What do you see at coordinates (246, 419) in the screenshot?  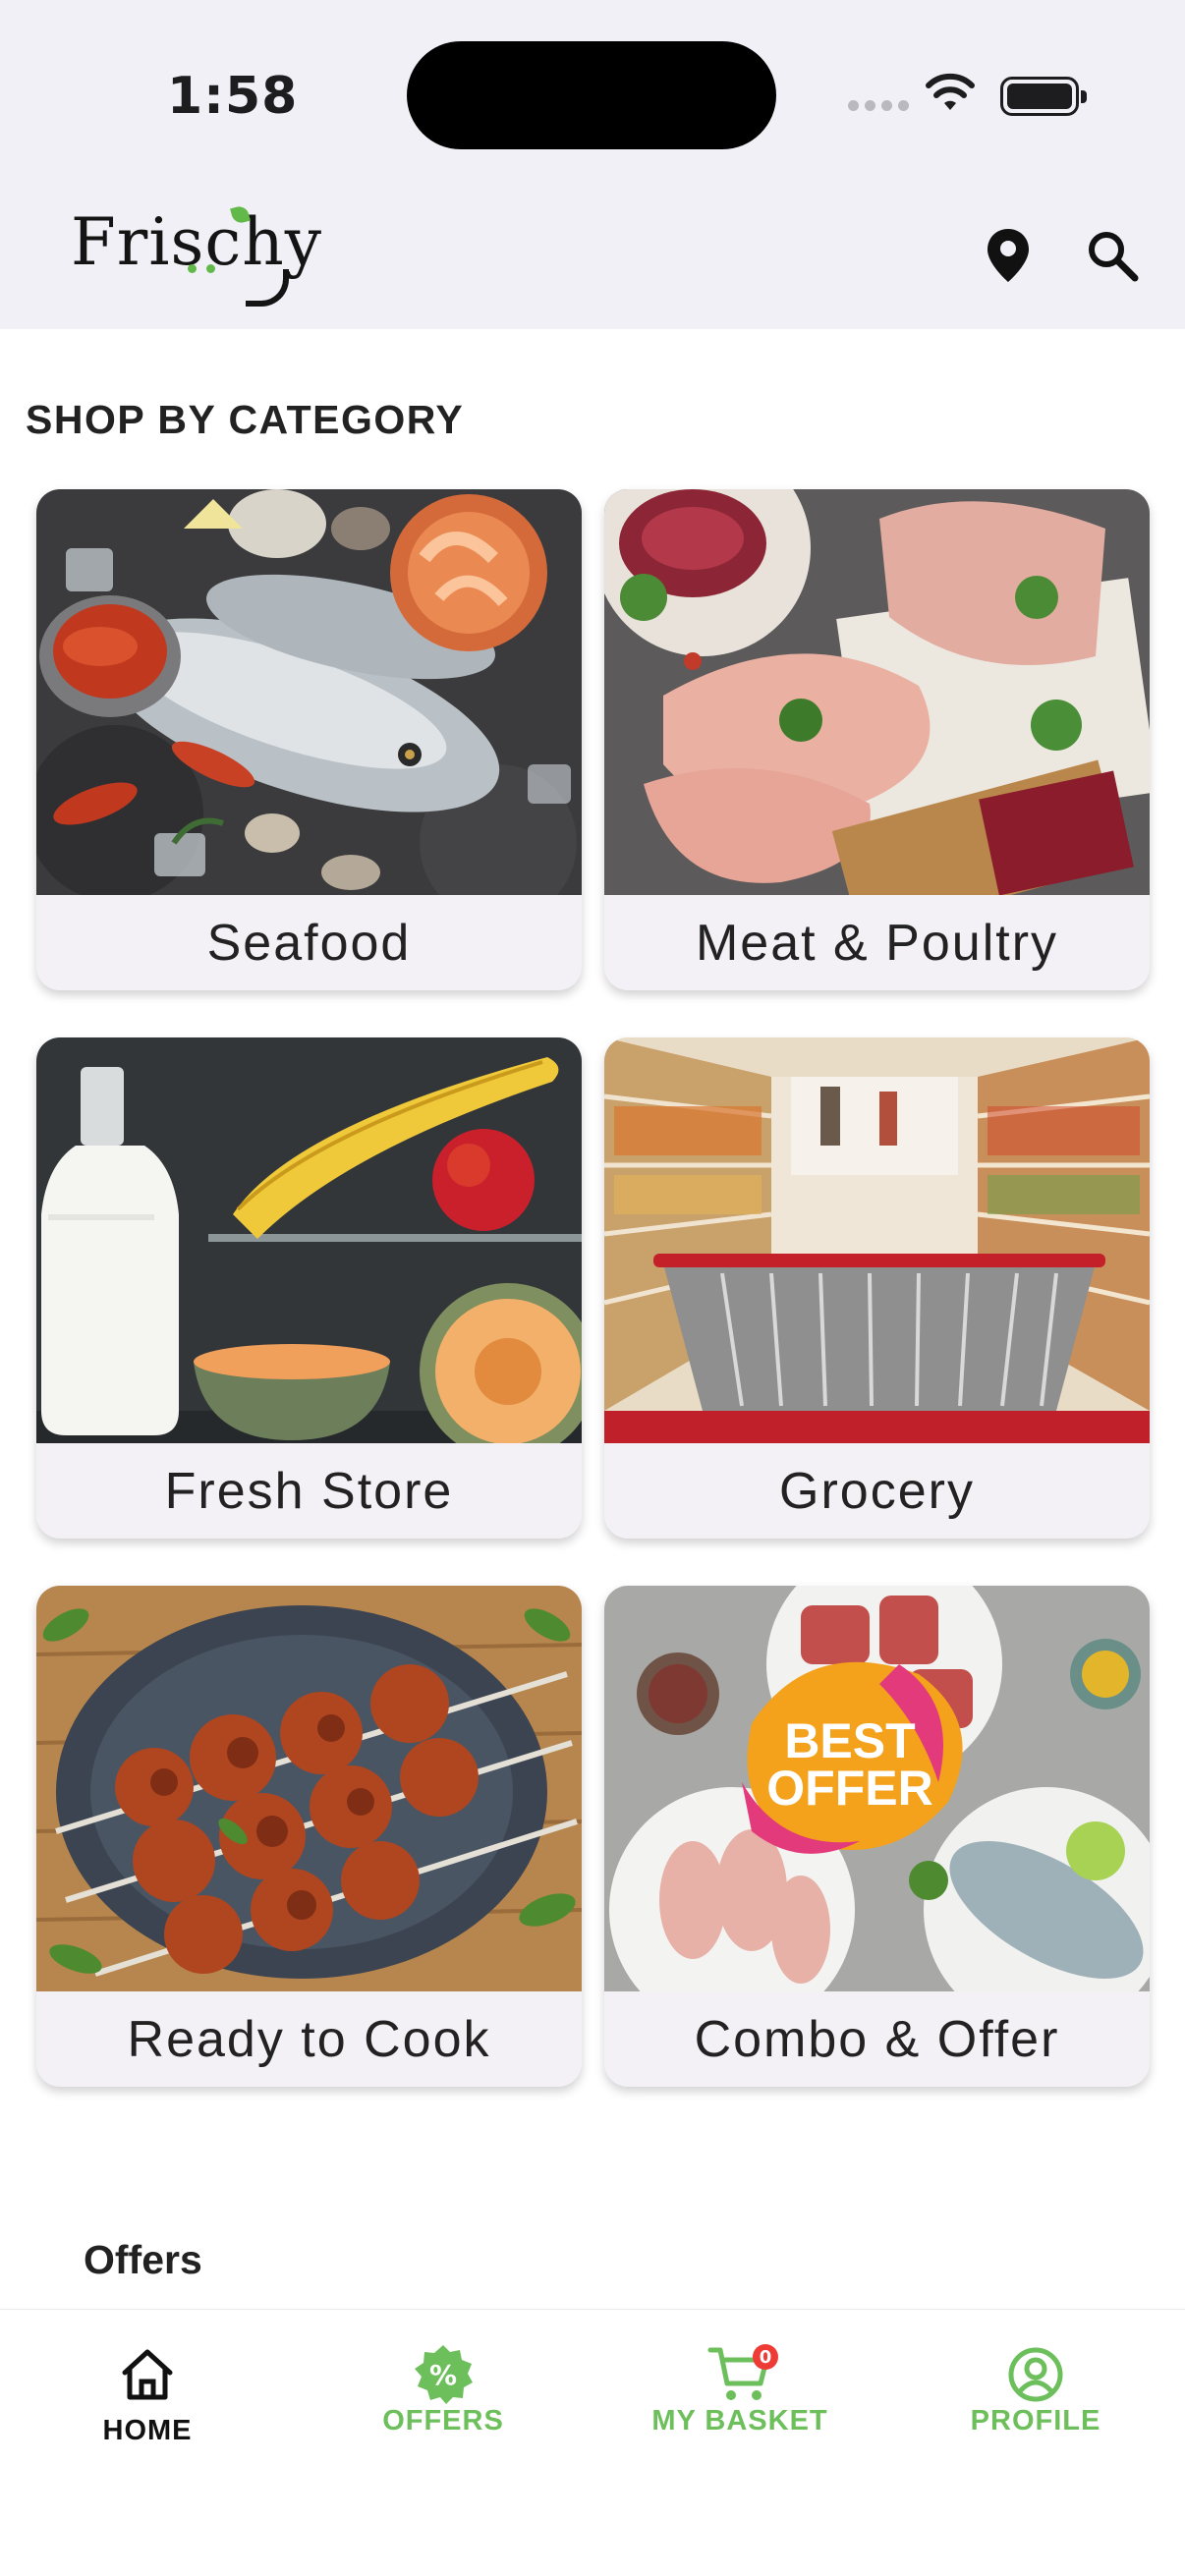 I see `section-title: SHOP BY CATEGORY` at bounding box center [246, 419].